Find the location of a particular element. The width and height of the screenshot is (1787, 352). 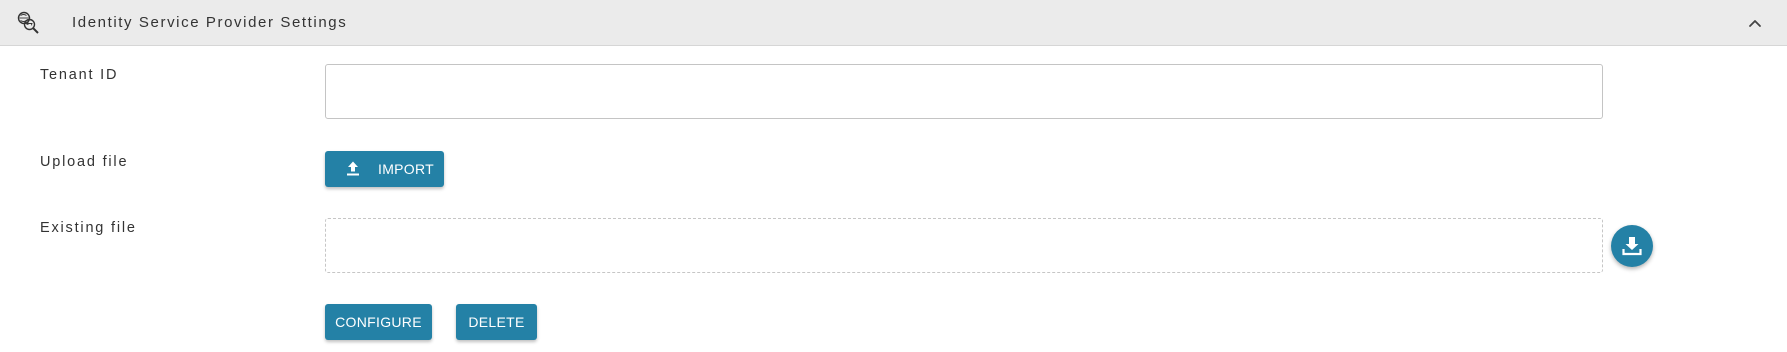

download-button is located at coordinates (1632, 246).